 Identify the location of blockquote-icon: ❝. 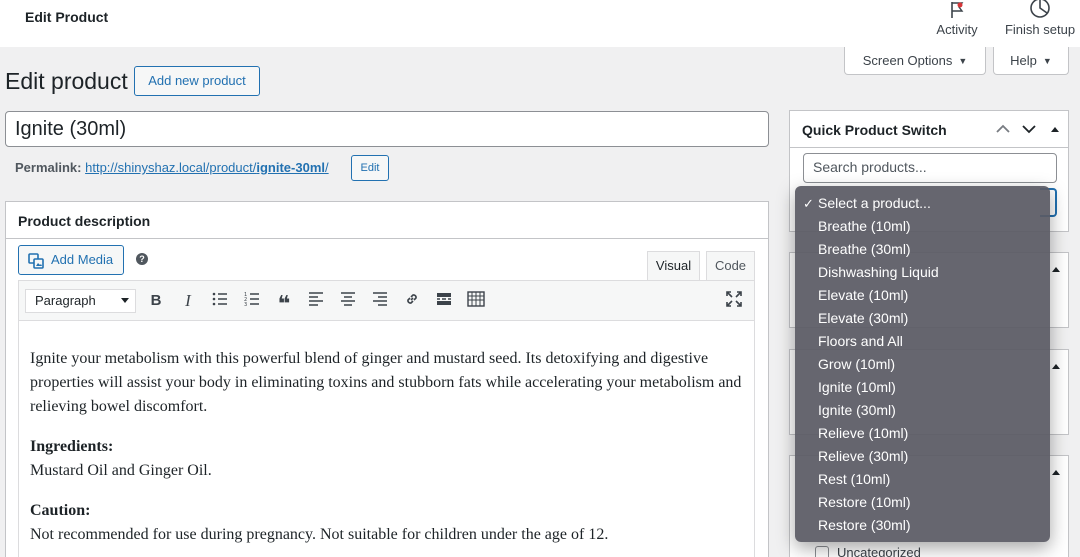
(284, 303).